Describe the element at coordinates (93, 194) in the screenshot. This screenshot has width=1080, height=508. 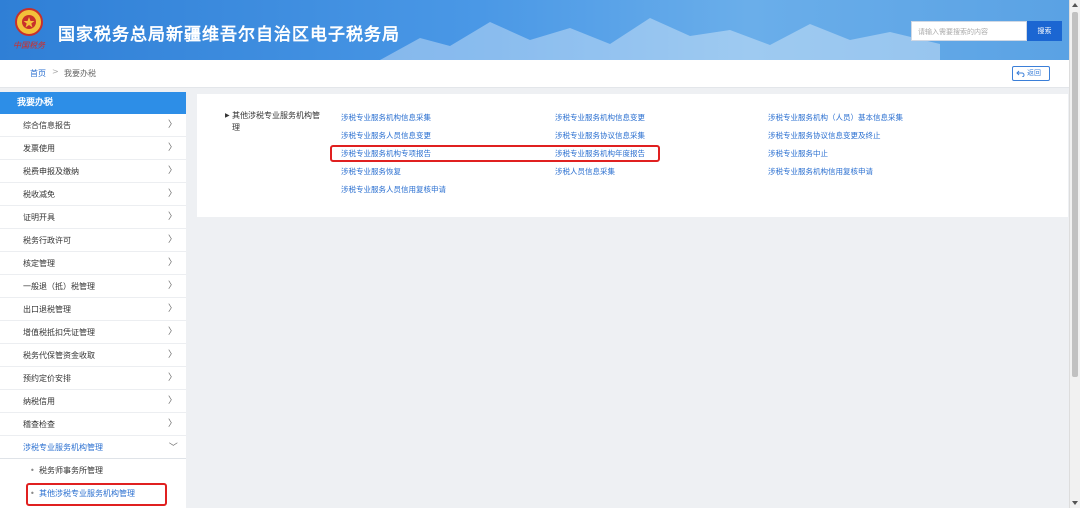
I see `sidebar-item: 税收减免 〉` at that location.